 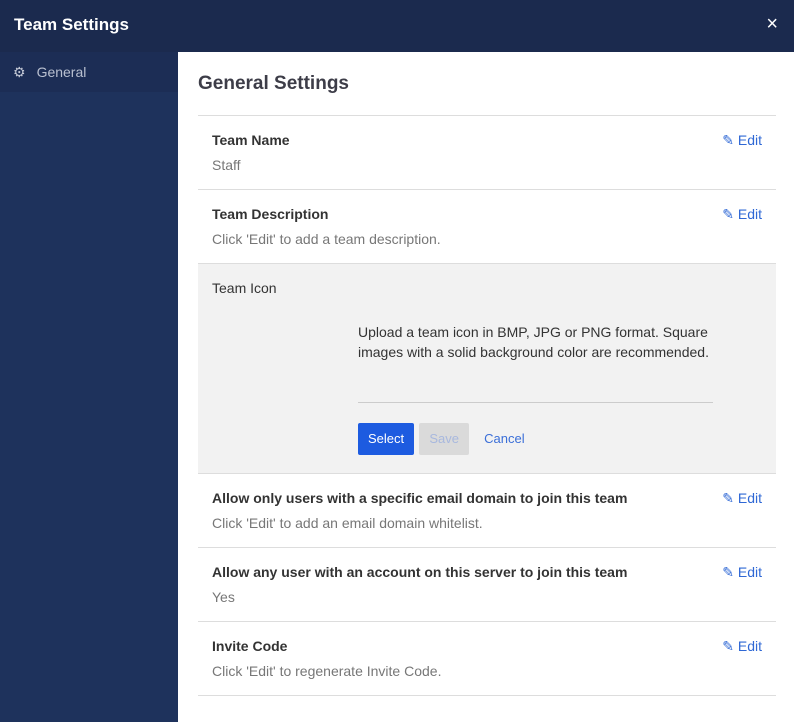 What do you see at coordinates (223, 597) in the screenshot?
I see `section-value: Yes` at bounding box center [223, 597].